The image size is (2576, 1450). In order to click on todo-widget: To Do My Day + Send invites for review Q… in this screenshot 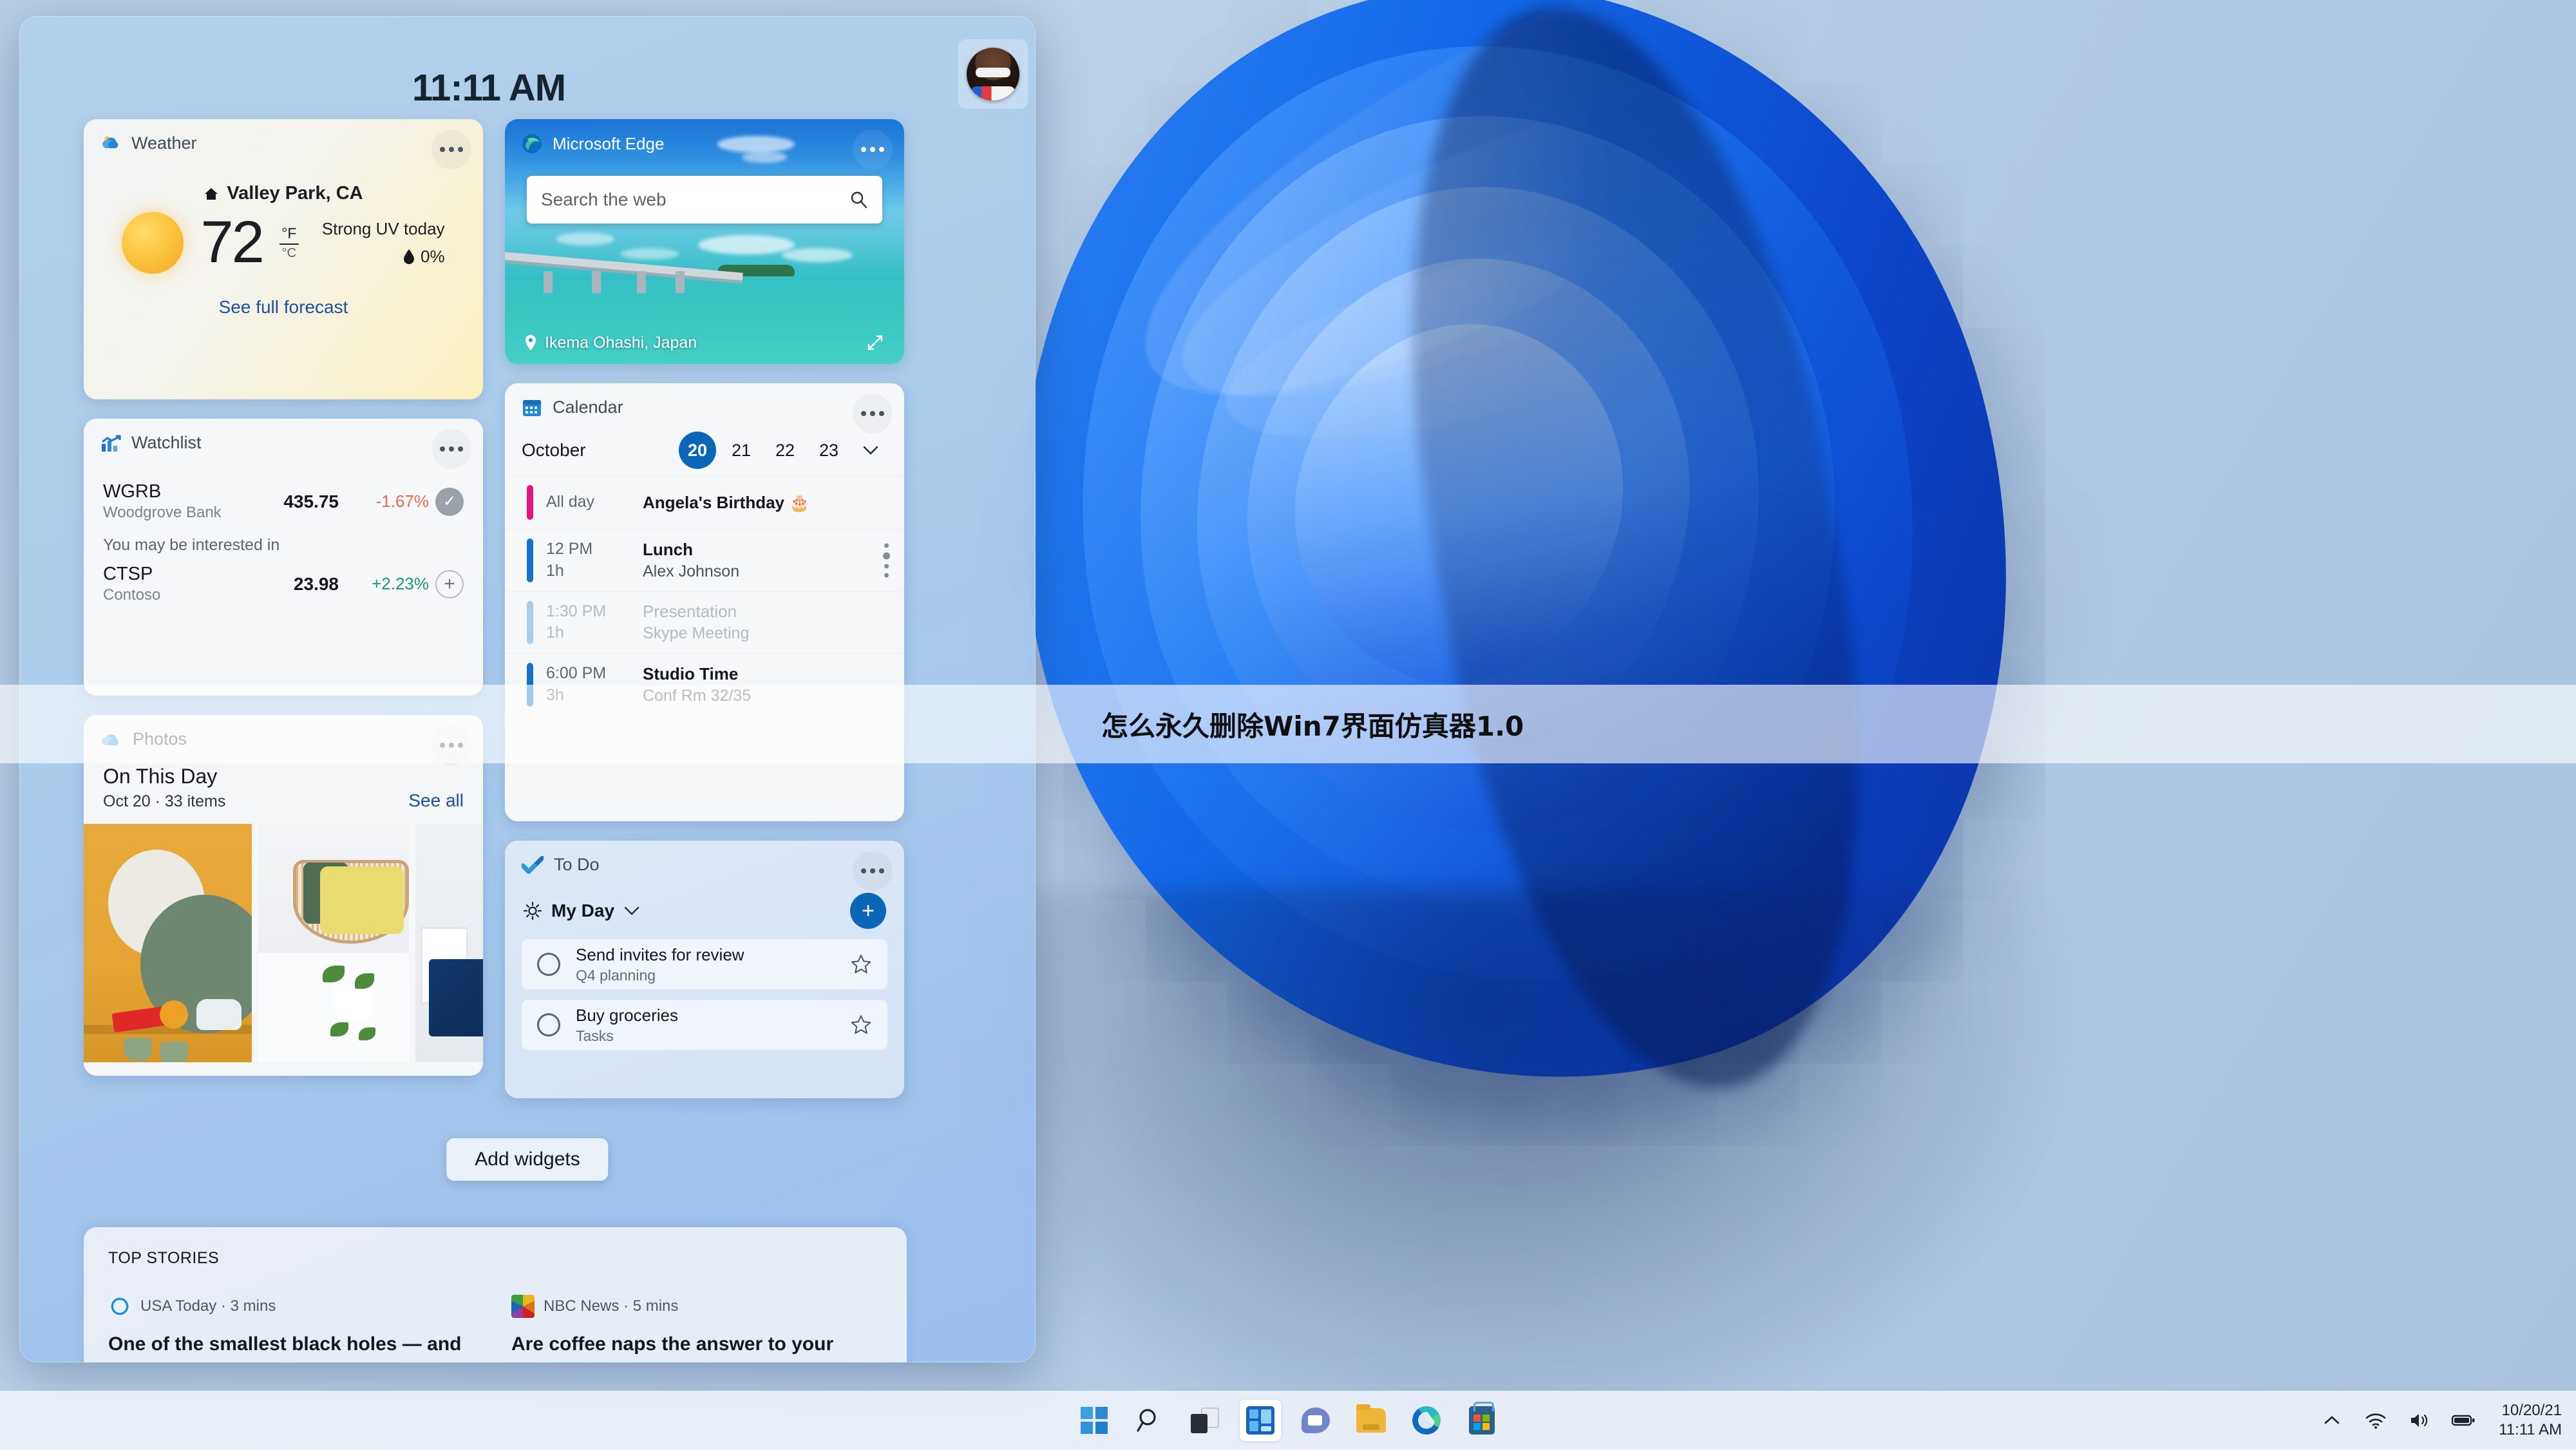, I will do `click(705, 970)`.